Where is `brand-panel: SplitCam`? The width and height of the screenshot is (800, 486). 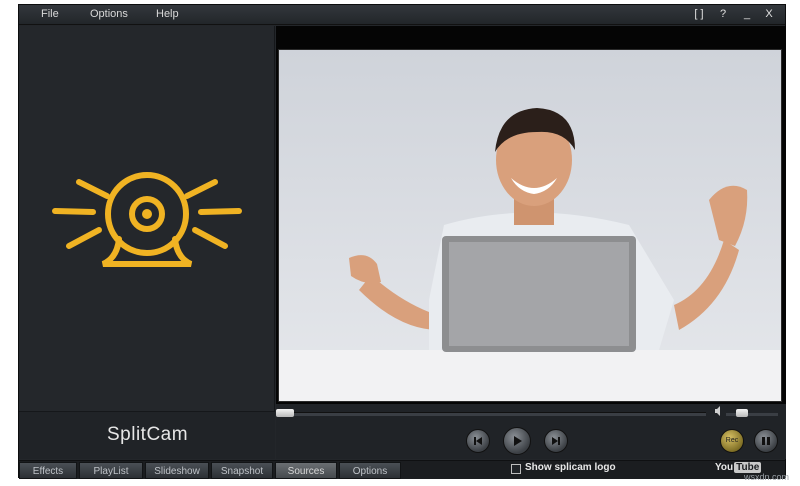
brand-panel: SplitCam is located at coordinates (147, 435).